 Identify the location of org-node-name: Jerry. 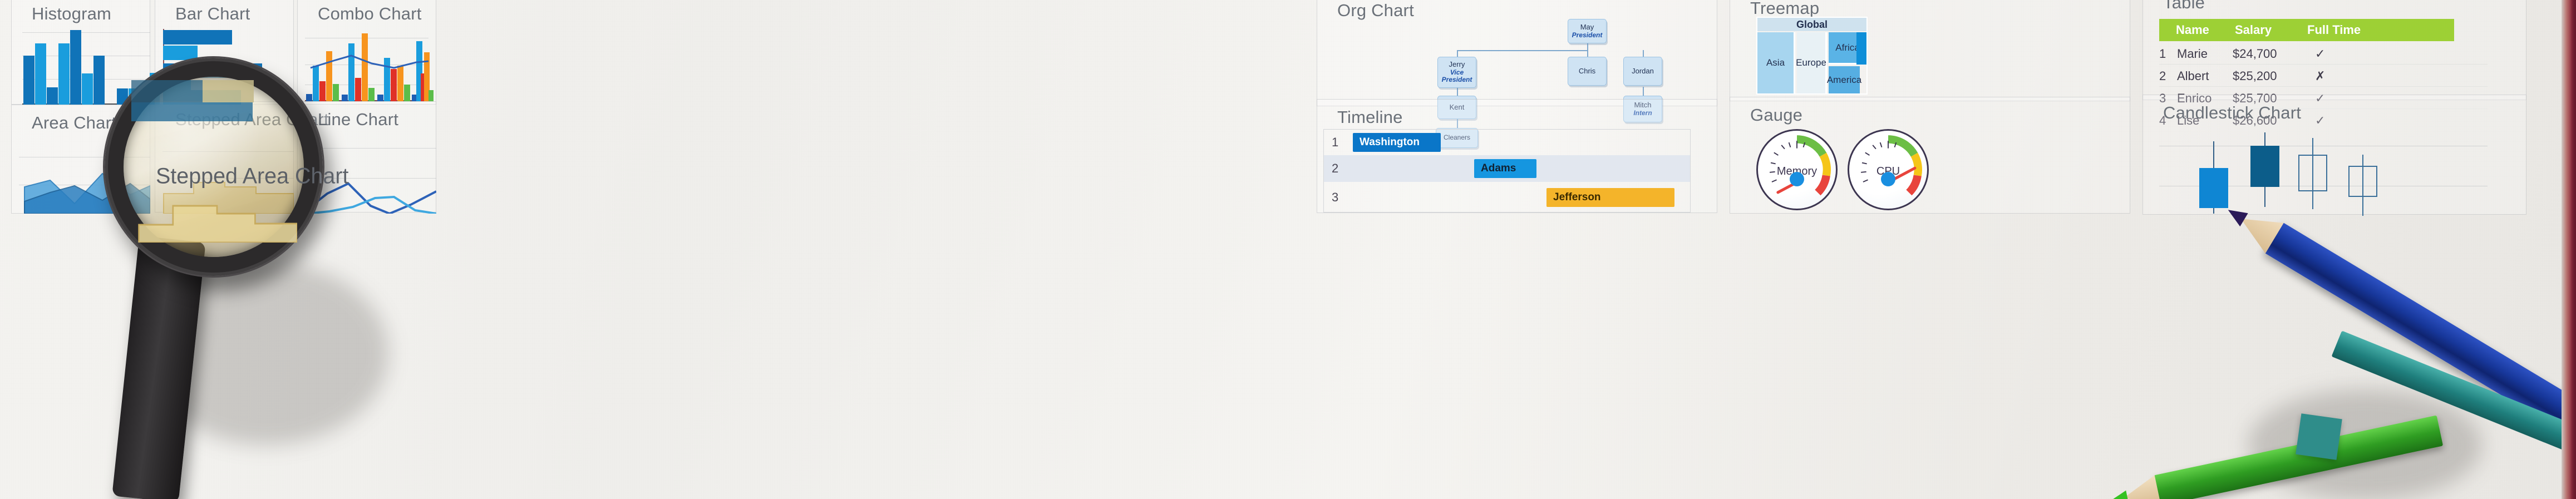
(1457, 64).